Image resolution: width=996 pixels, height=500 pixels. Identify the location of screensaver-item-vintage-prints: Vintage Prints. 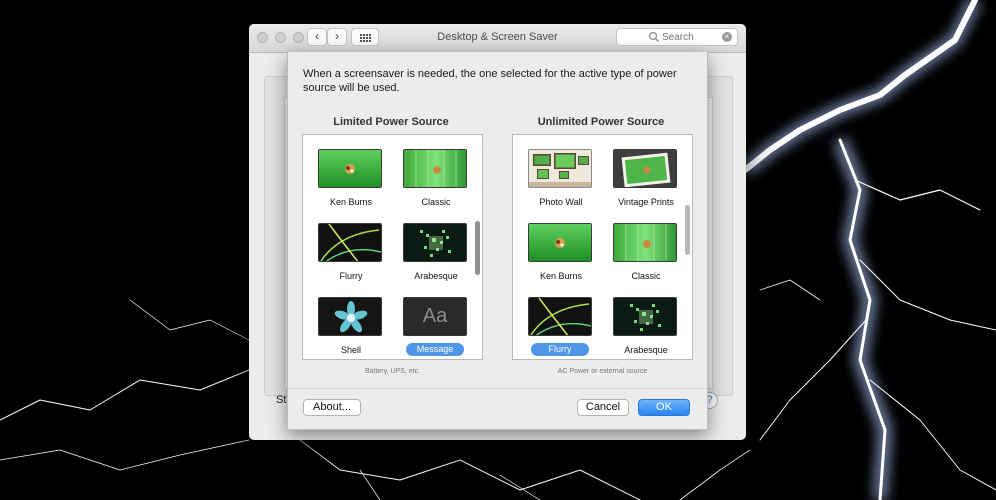
(646, 183).